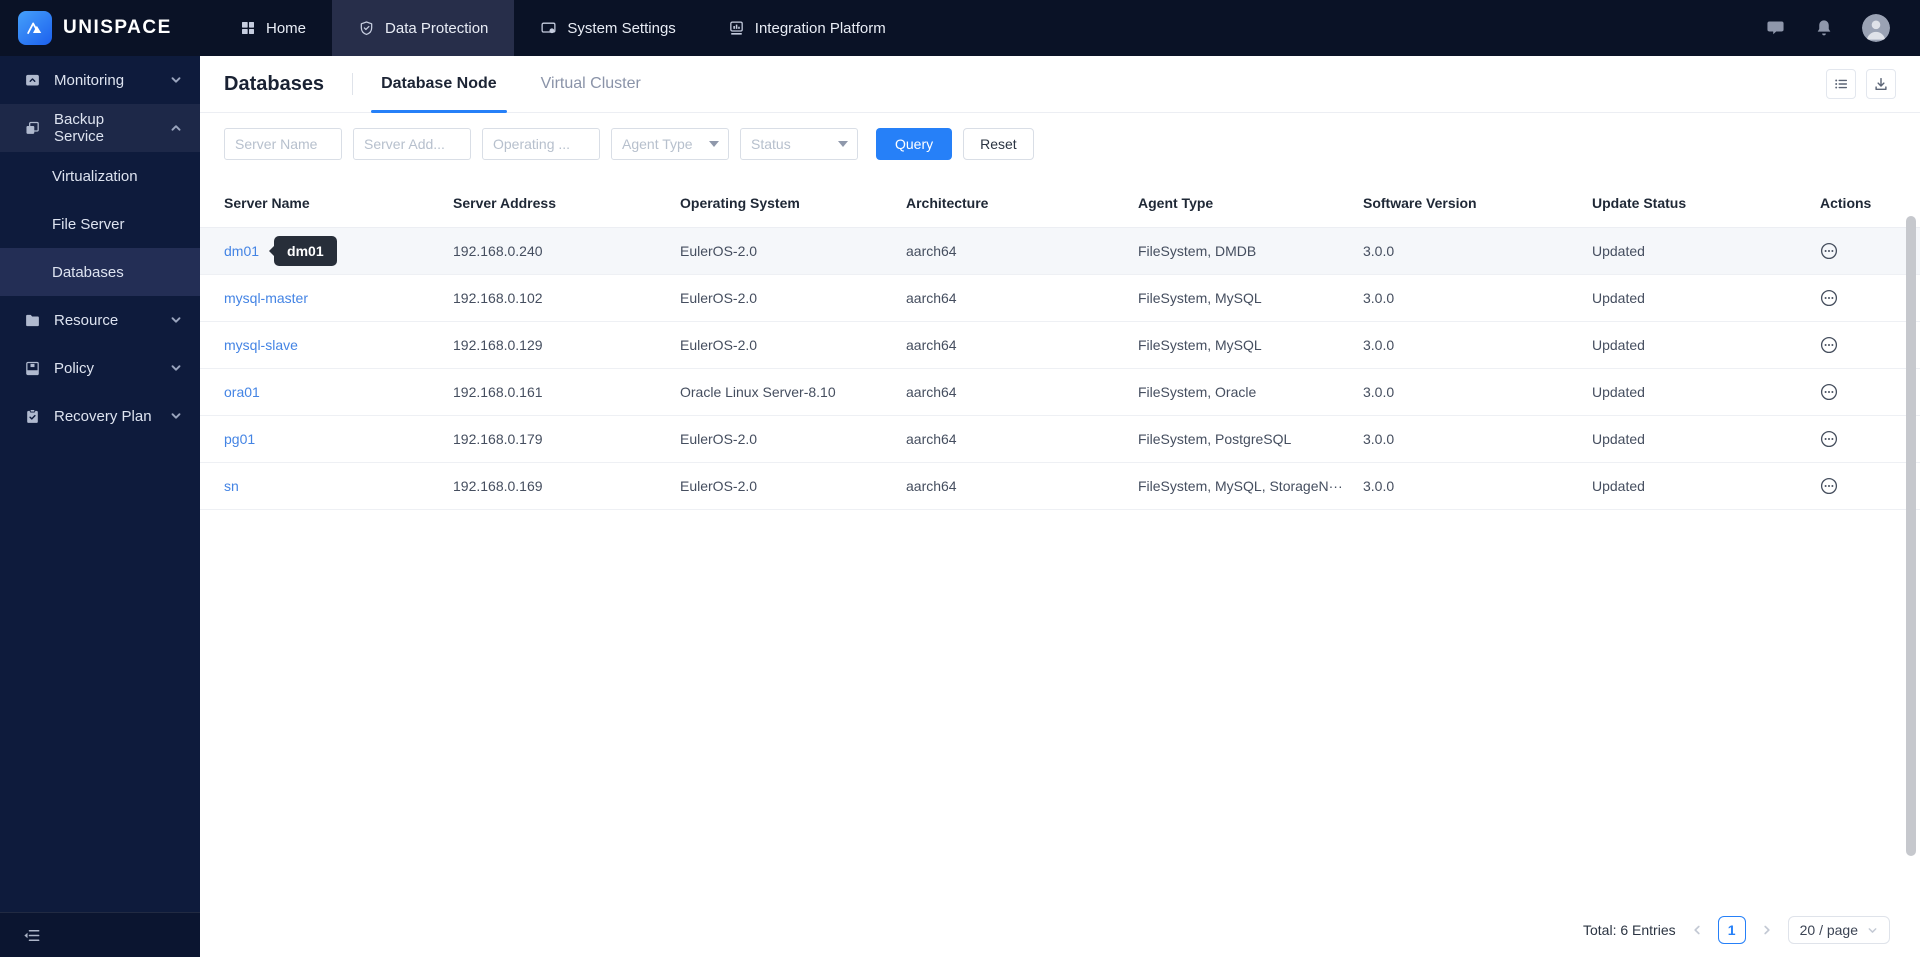  I want to click on brand: UNISPACE, so click(100, 28).